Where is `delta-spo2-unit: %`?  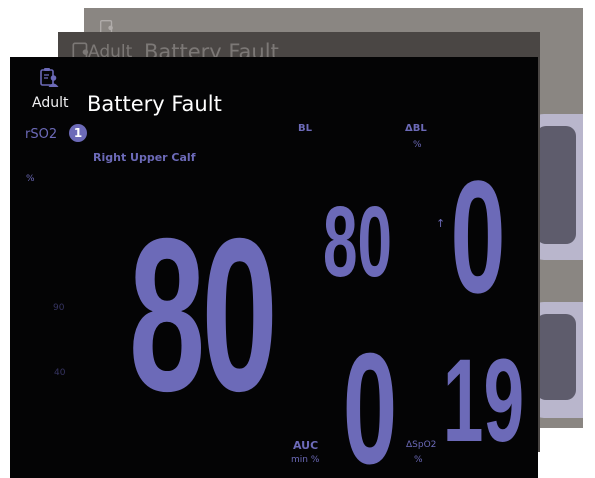 delta-spo2-unit: % is located at coordinates (418, 460).